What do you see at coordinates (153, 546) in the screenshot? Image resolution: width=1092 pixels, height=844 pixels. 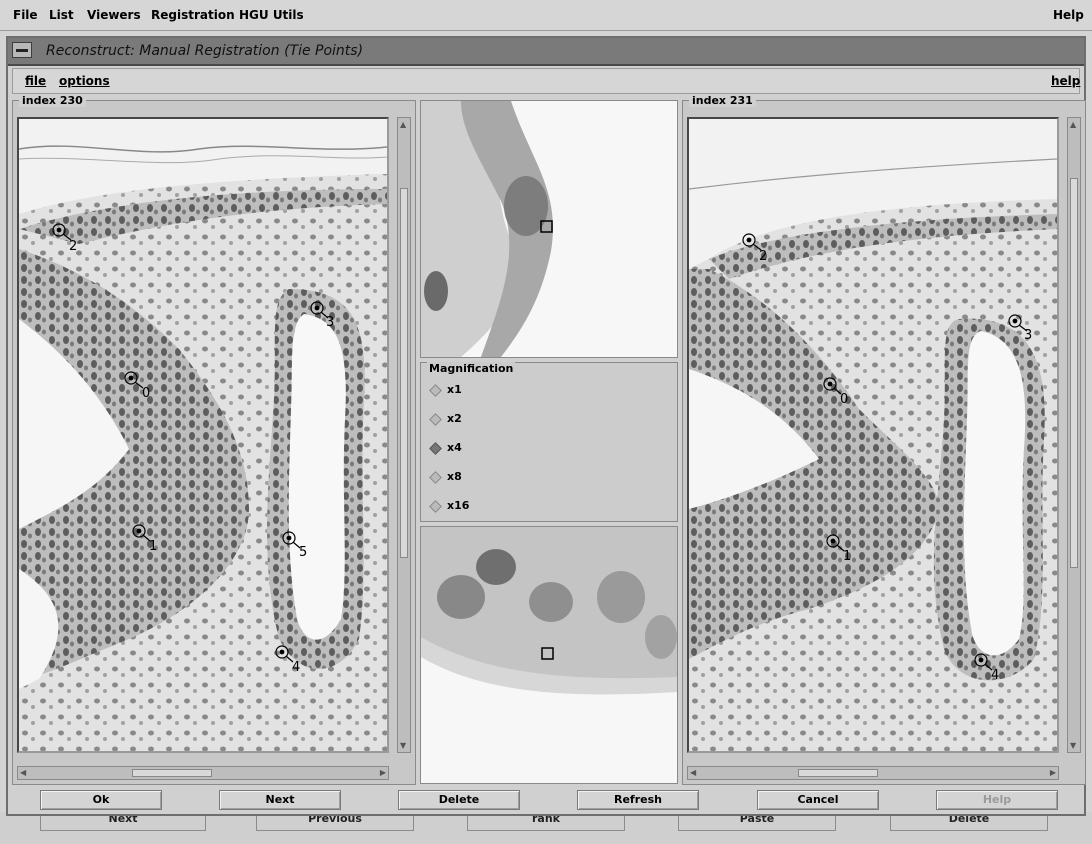 I see `left-tie-point-1: 1` at bounding box center [153, 546].